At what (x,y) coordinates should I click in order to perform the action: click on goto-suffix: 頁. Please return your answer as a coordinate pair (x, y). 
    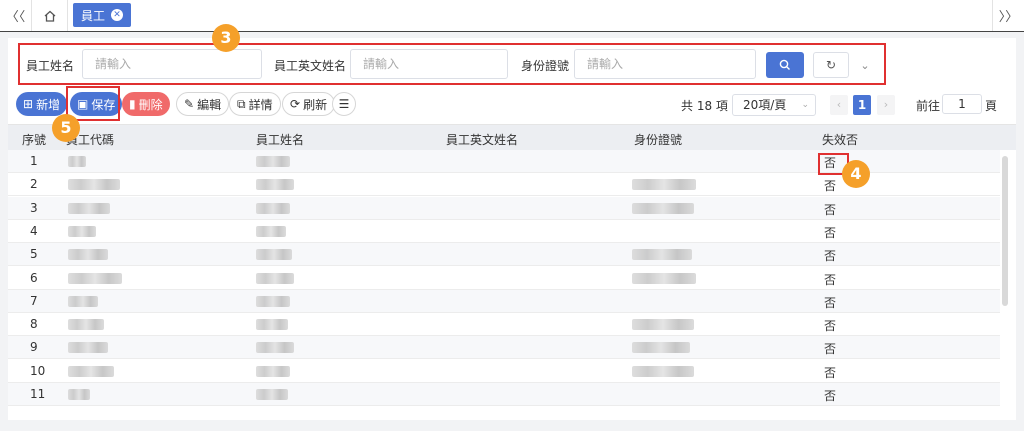
    Looking at the image, I should click on (991, 106).